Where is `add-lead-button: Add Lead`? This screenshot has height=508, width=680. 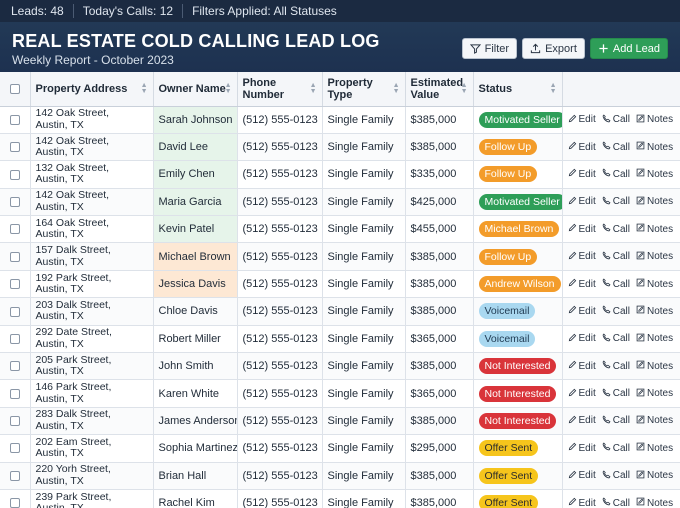 add-lead-button: Add Lead is located at coordinates (628, 48).